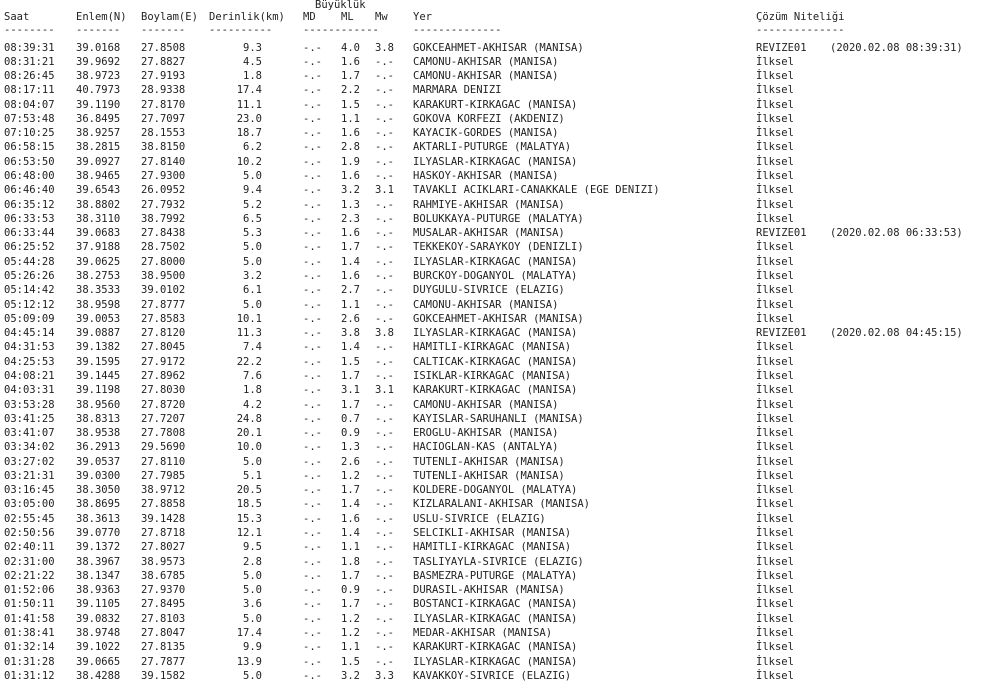 The width and height of the screenshot is (1000, 685). Describe the element at coordinates (252, 47) in the screenshot. I see `quake-depth: 9.3` at that location.